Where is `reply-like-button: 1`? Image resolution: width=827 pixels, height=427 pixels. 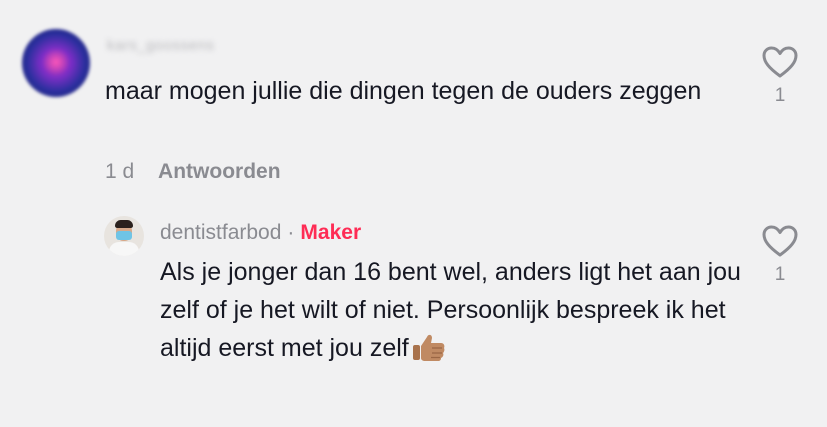
reply-like-button: 1 is located at coordinates (780, 255).